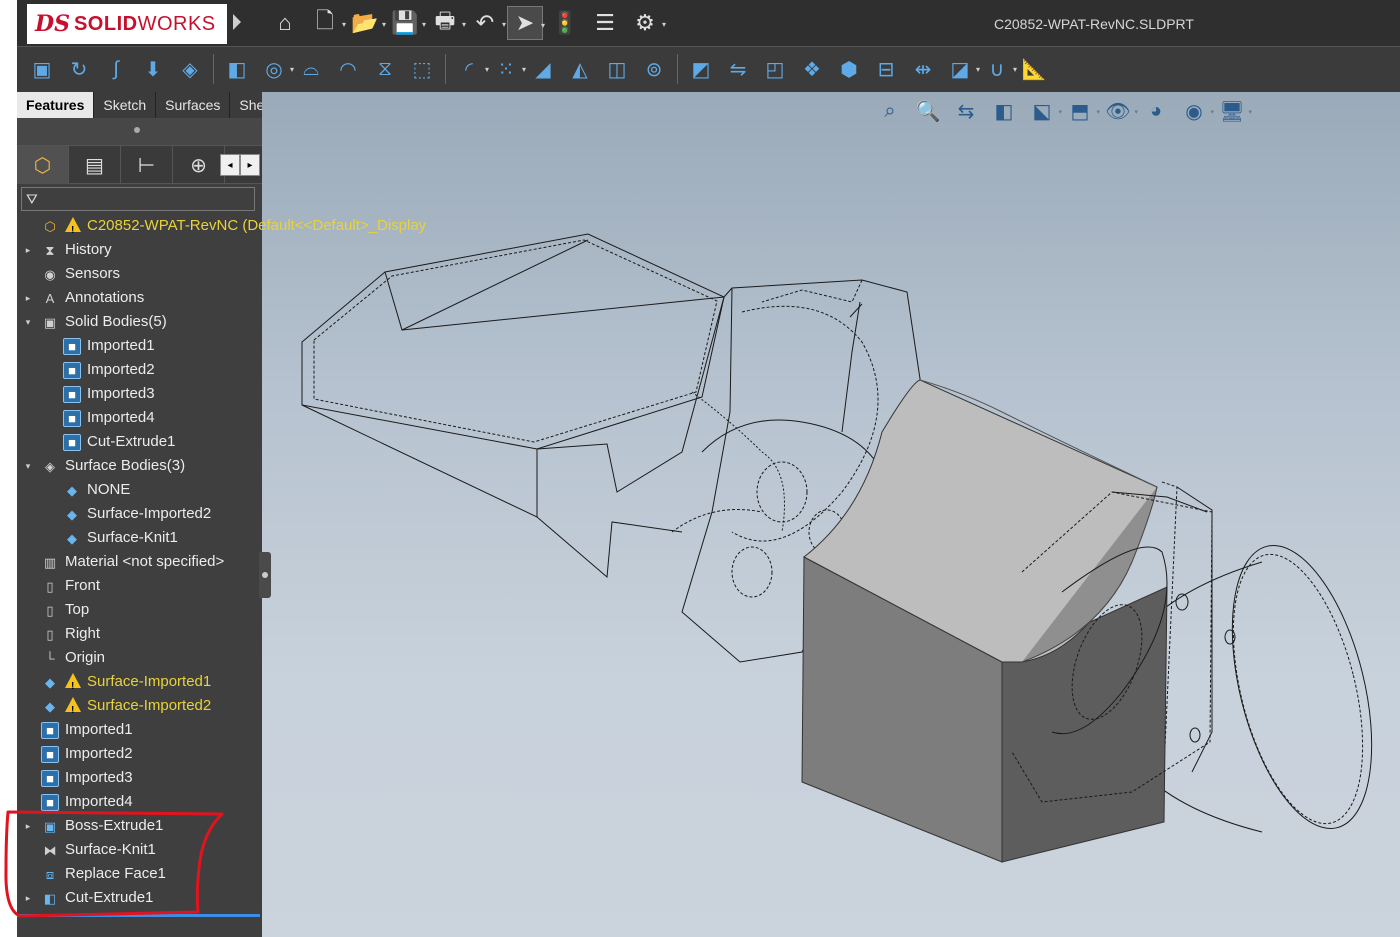 The image size is (1400, 937). I want to click on tree-filter-input: ⛛, so click(138, 199).